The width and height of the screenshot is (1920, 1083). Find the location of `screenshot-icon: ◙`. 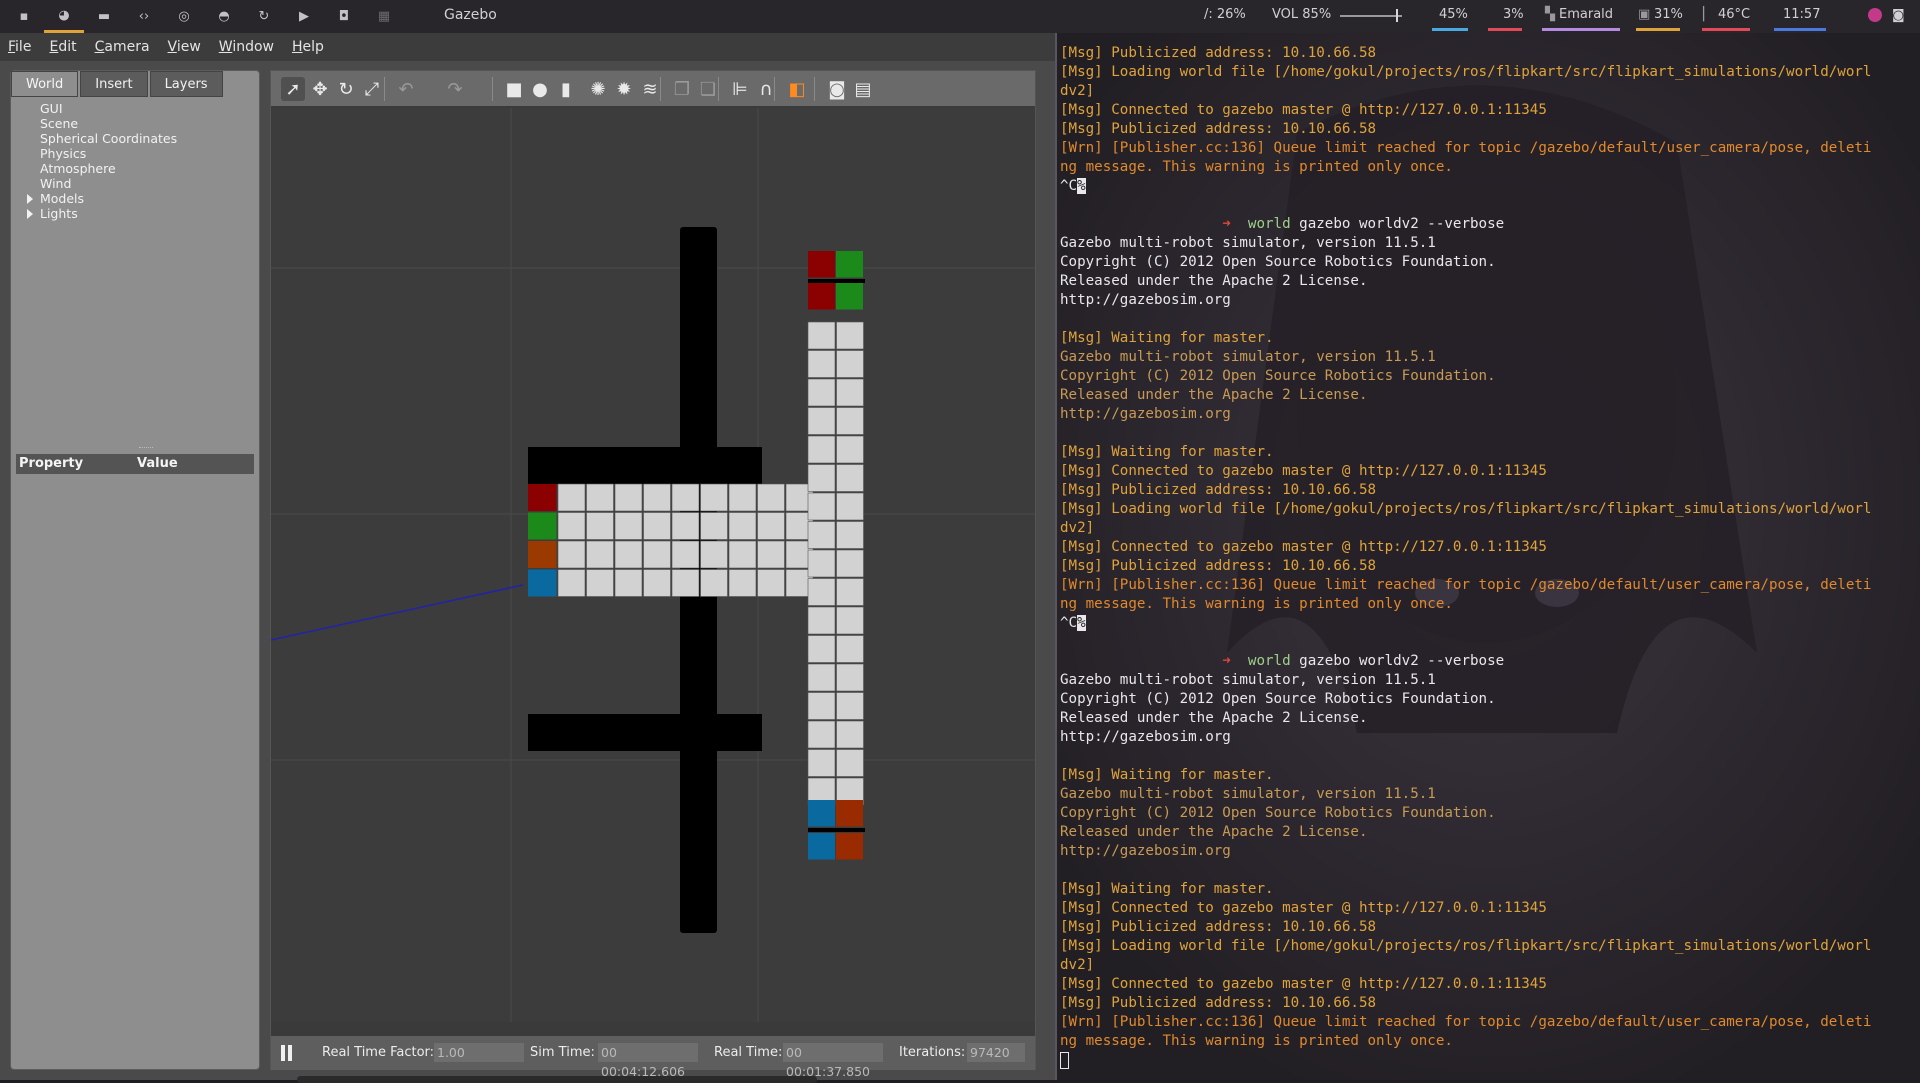

screenshot-icon: ◙ is located at coordinates (837, 89).